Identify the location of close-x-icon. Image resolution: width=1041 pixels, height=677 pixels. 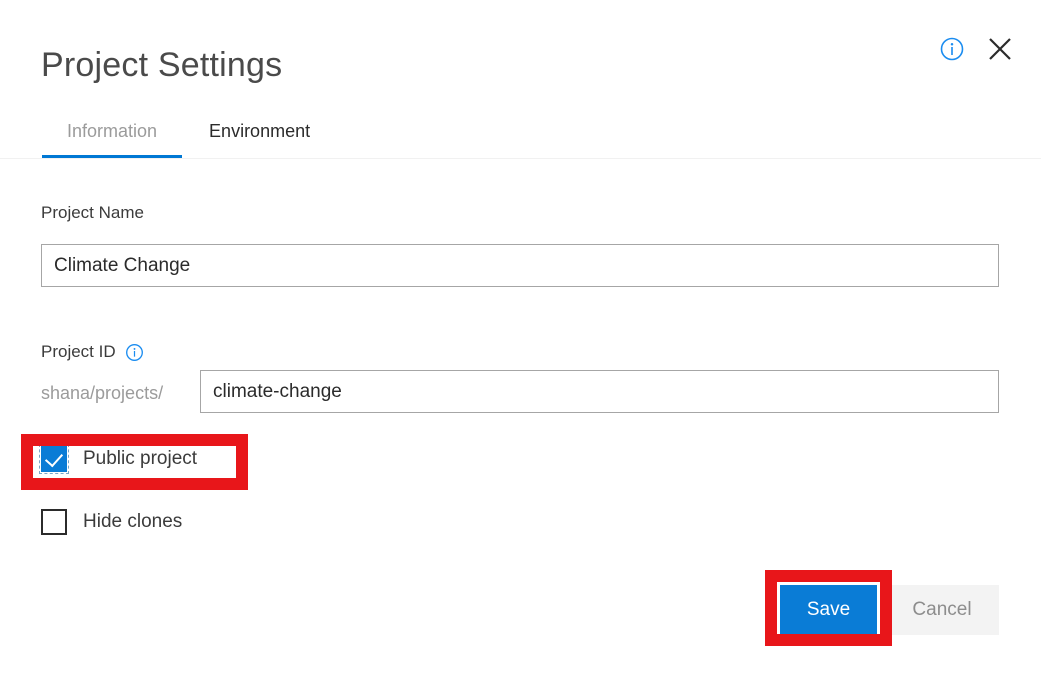
(1000, 49).